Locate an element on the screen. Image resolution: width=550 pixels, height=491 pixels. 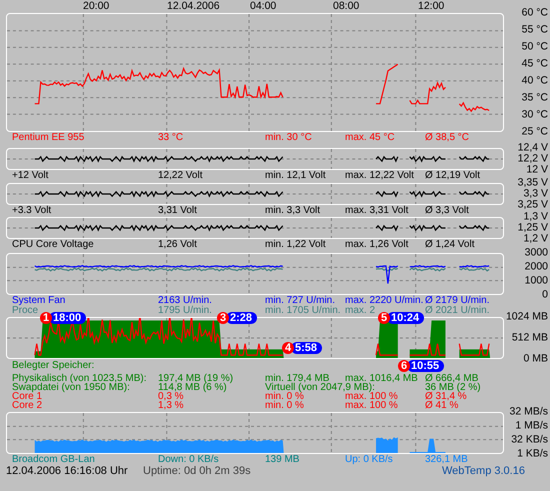
axis-label: 512 MB is located at coordinates (530, 338).